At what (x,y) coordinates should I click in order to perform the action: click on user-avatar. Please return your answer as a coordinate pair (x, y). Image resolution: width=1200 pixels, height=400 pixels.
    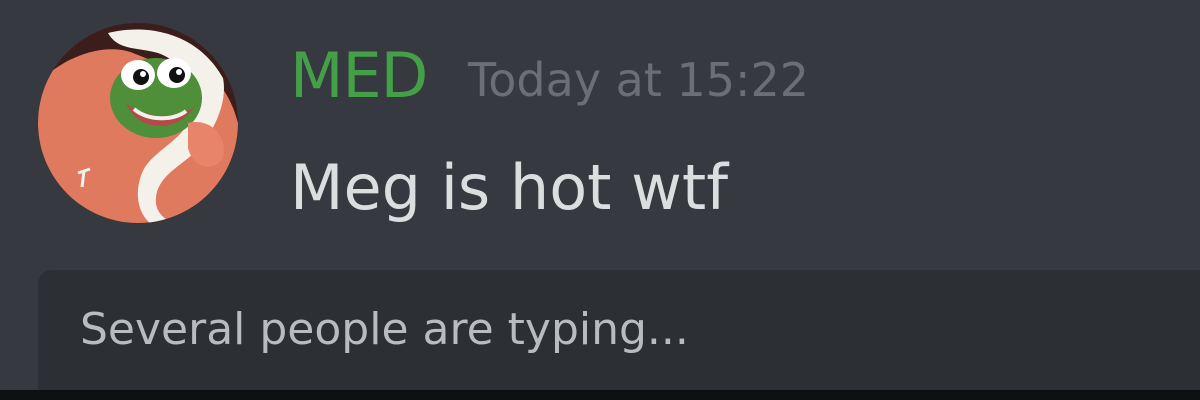
    Looking at the image, I should click on (138, 123).